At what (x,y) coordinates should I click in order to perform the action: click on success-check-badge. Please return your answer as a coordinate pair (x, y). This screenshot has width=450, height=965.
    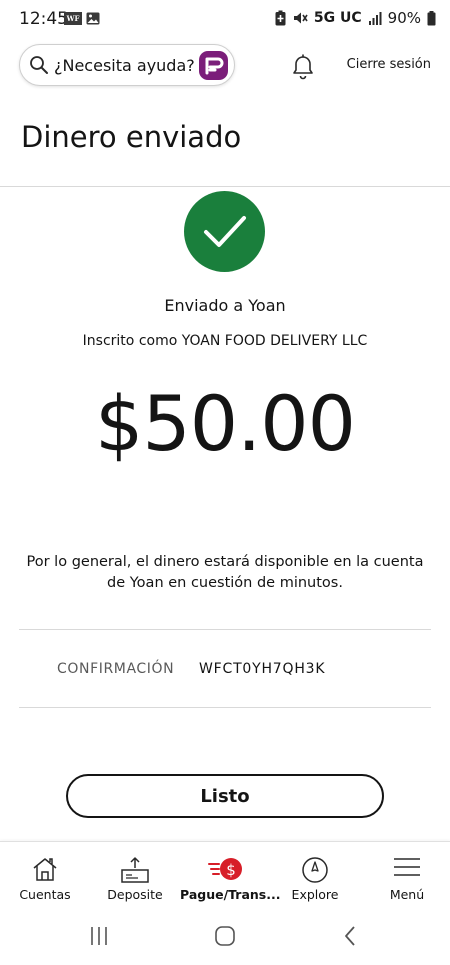
    Looking at the image, I should click on (224, 231).